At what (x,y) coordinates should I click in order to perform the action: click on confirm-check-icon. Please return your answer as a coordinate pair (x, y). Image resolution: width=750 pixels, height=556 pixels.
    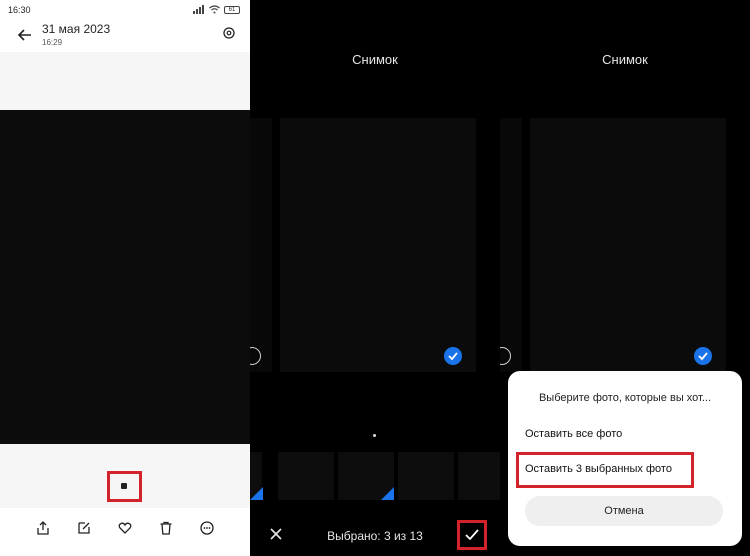
    Looking at the image, I should click on (472, 535).